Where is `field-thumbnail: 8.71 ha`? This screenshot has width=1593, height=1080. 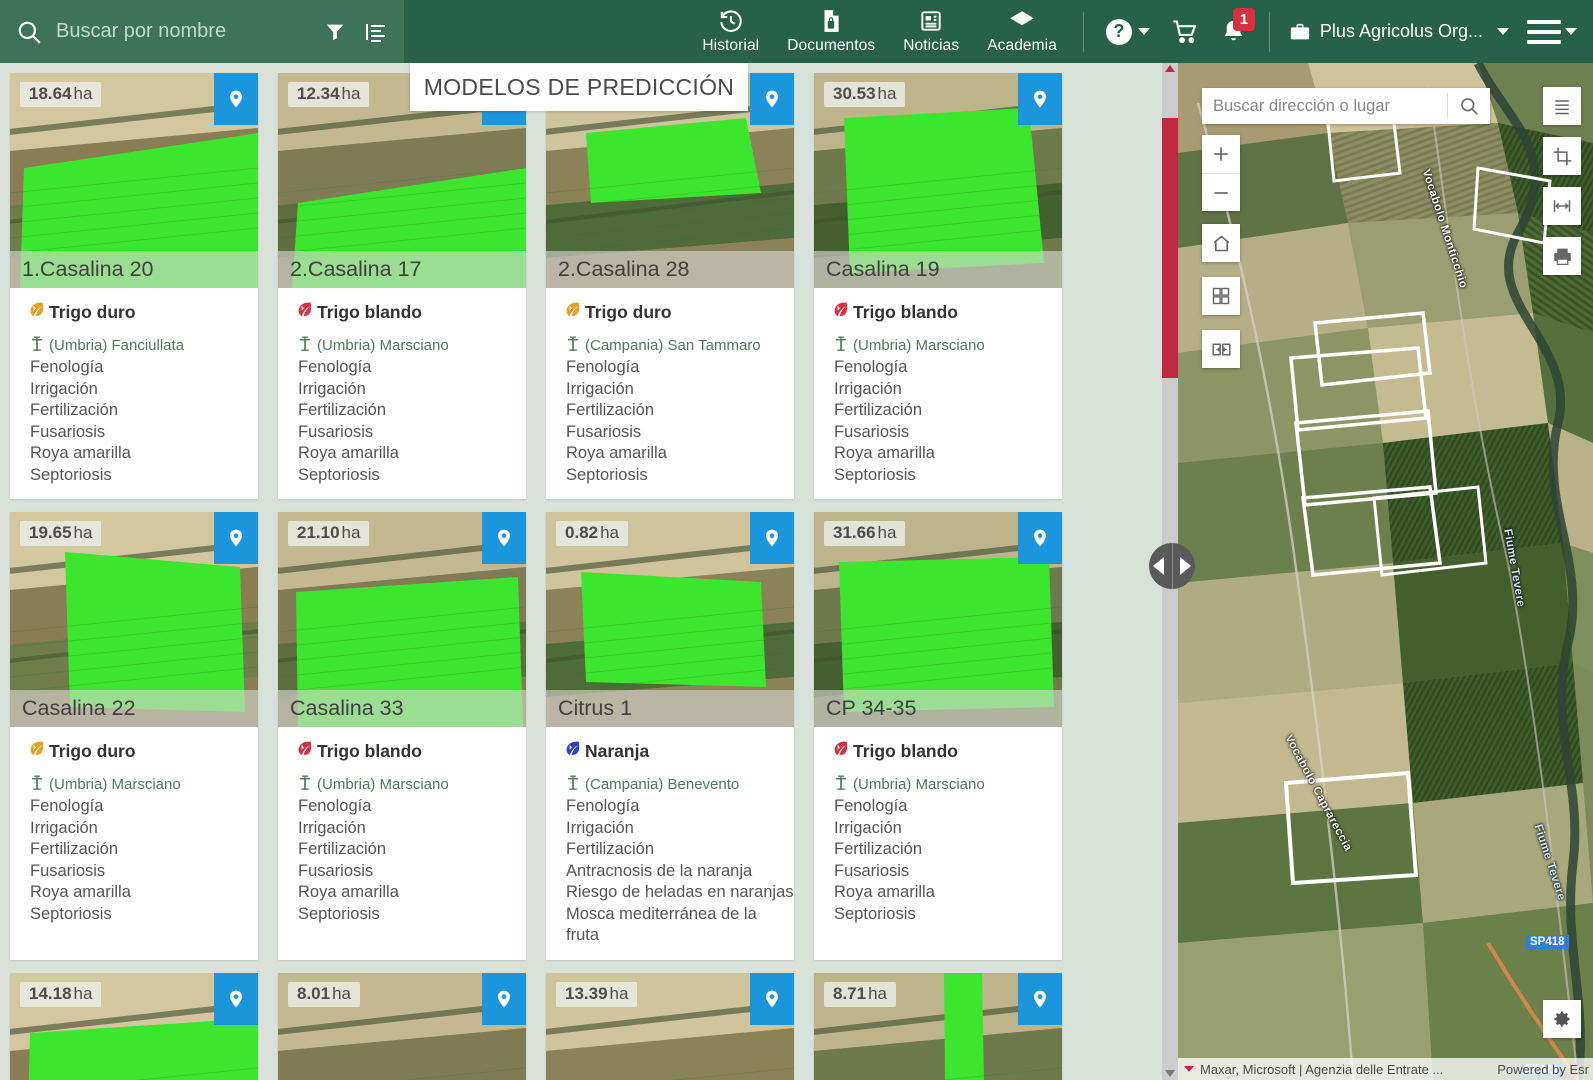 field-thumbnail: 8.71 ha is located at coordinates (938, 1026).